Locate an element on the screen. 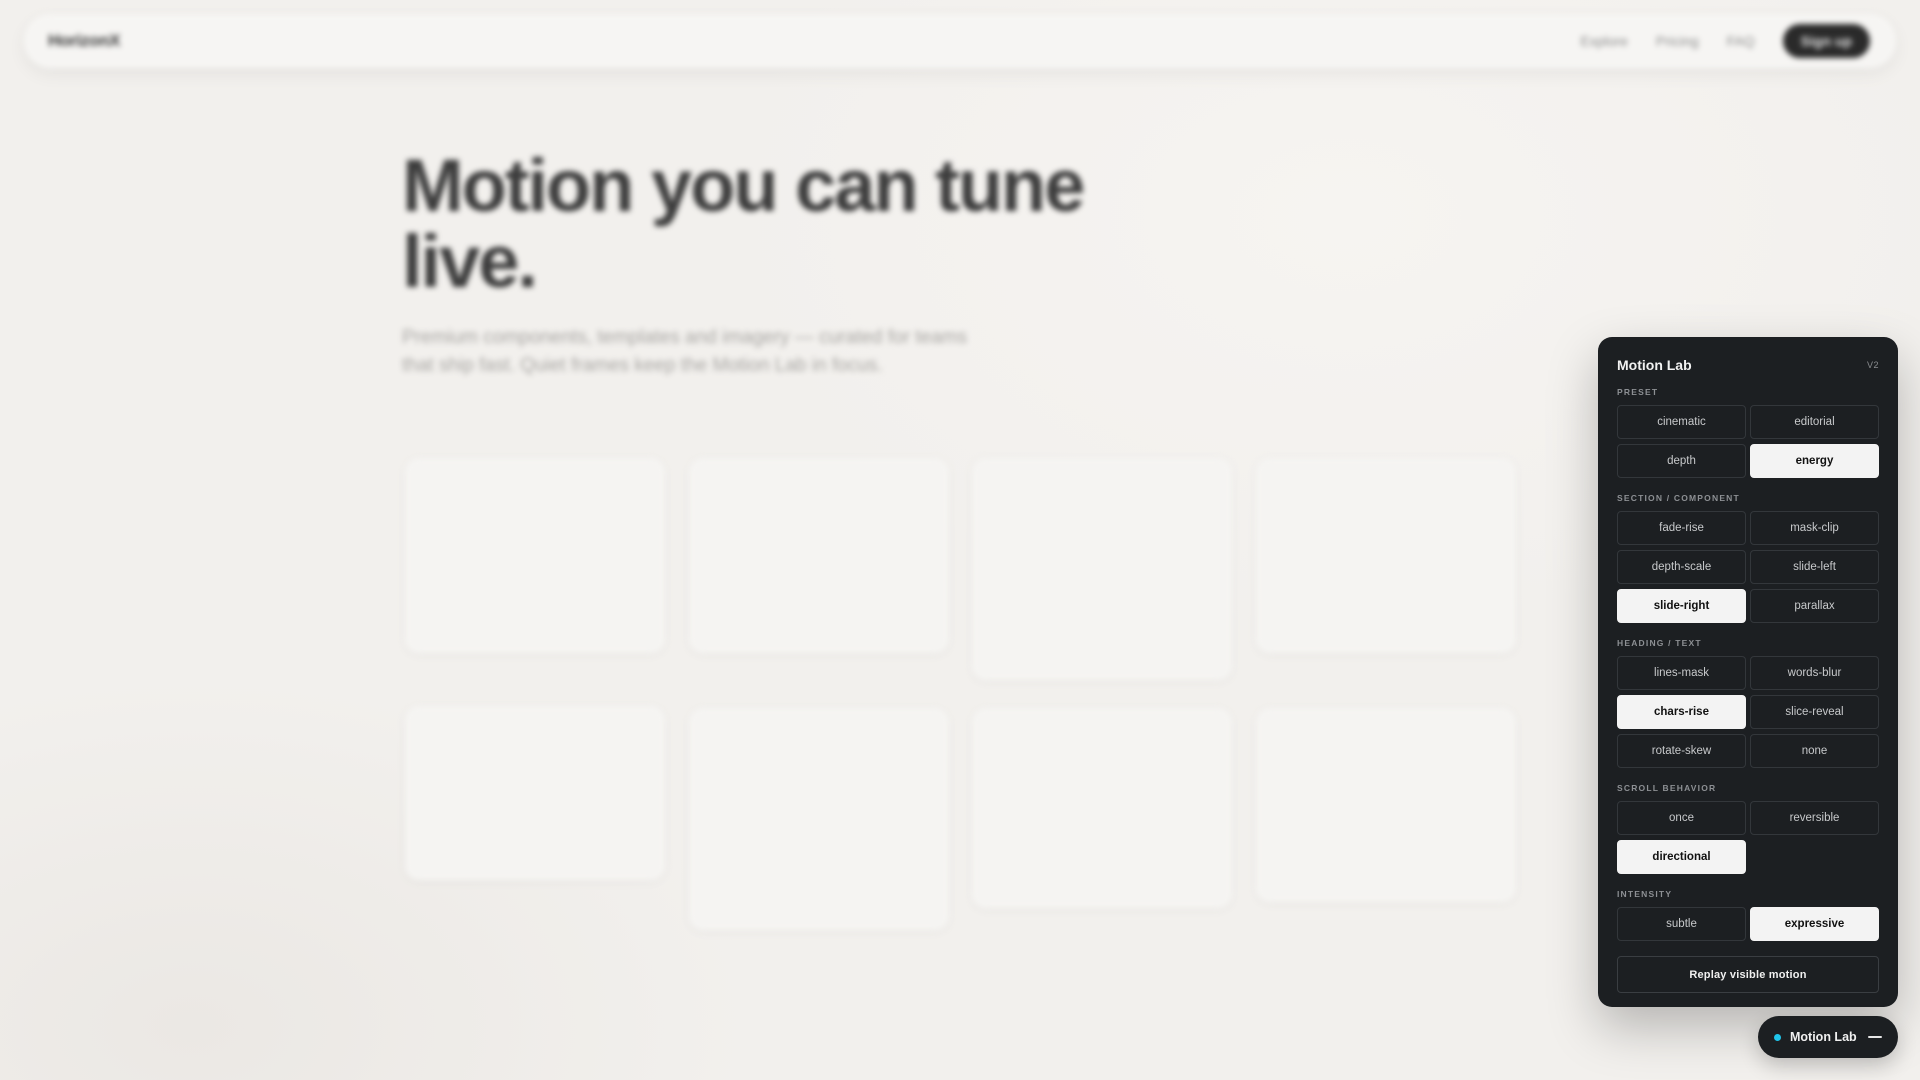 This screenshot has height=1080, width=1920. component-option-depth-scale: depth-scale is located at coordinates (1681, 567).